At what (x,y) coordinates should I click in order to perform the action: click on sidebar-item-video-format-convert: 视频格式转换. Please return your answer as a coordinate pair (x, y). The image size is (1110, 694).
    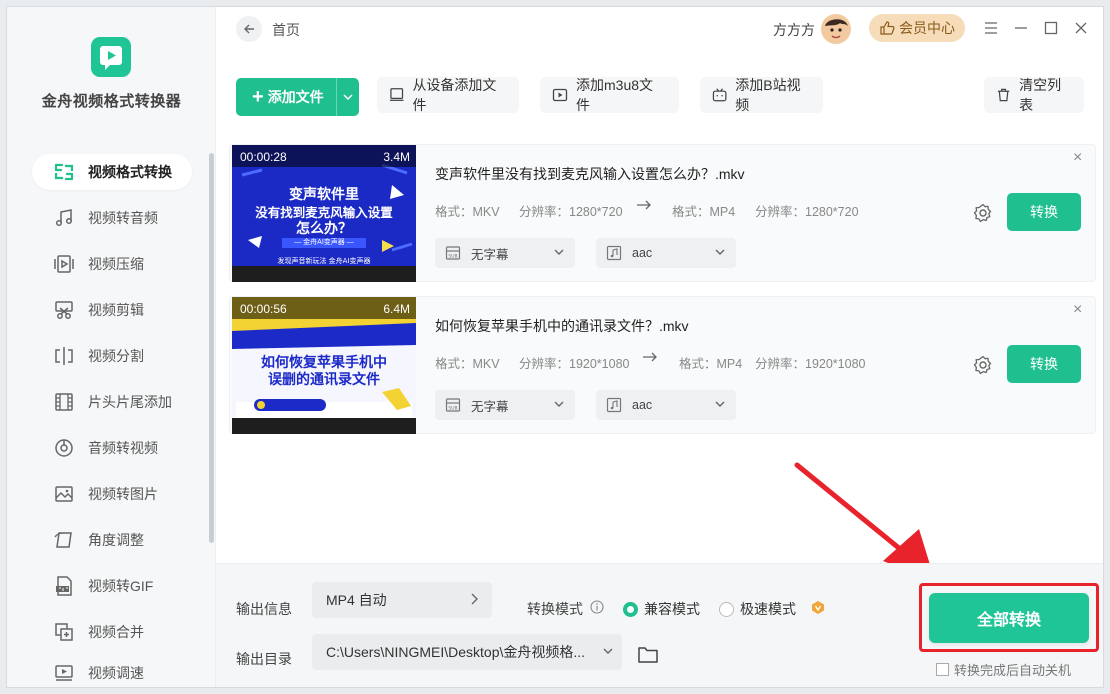
    Looking at the image, I should click on (112, 172).